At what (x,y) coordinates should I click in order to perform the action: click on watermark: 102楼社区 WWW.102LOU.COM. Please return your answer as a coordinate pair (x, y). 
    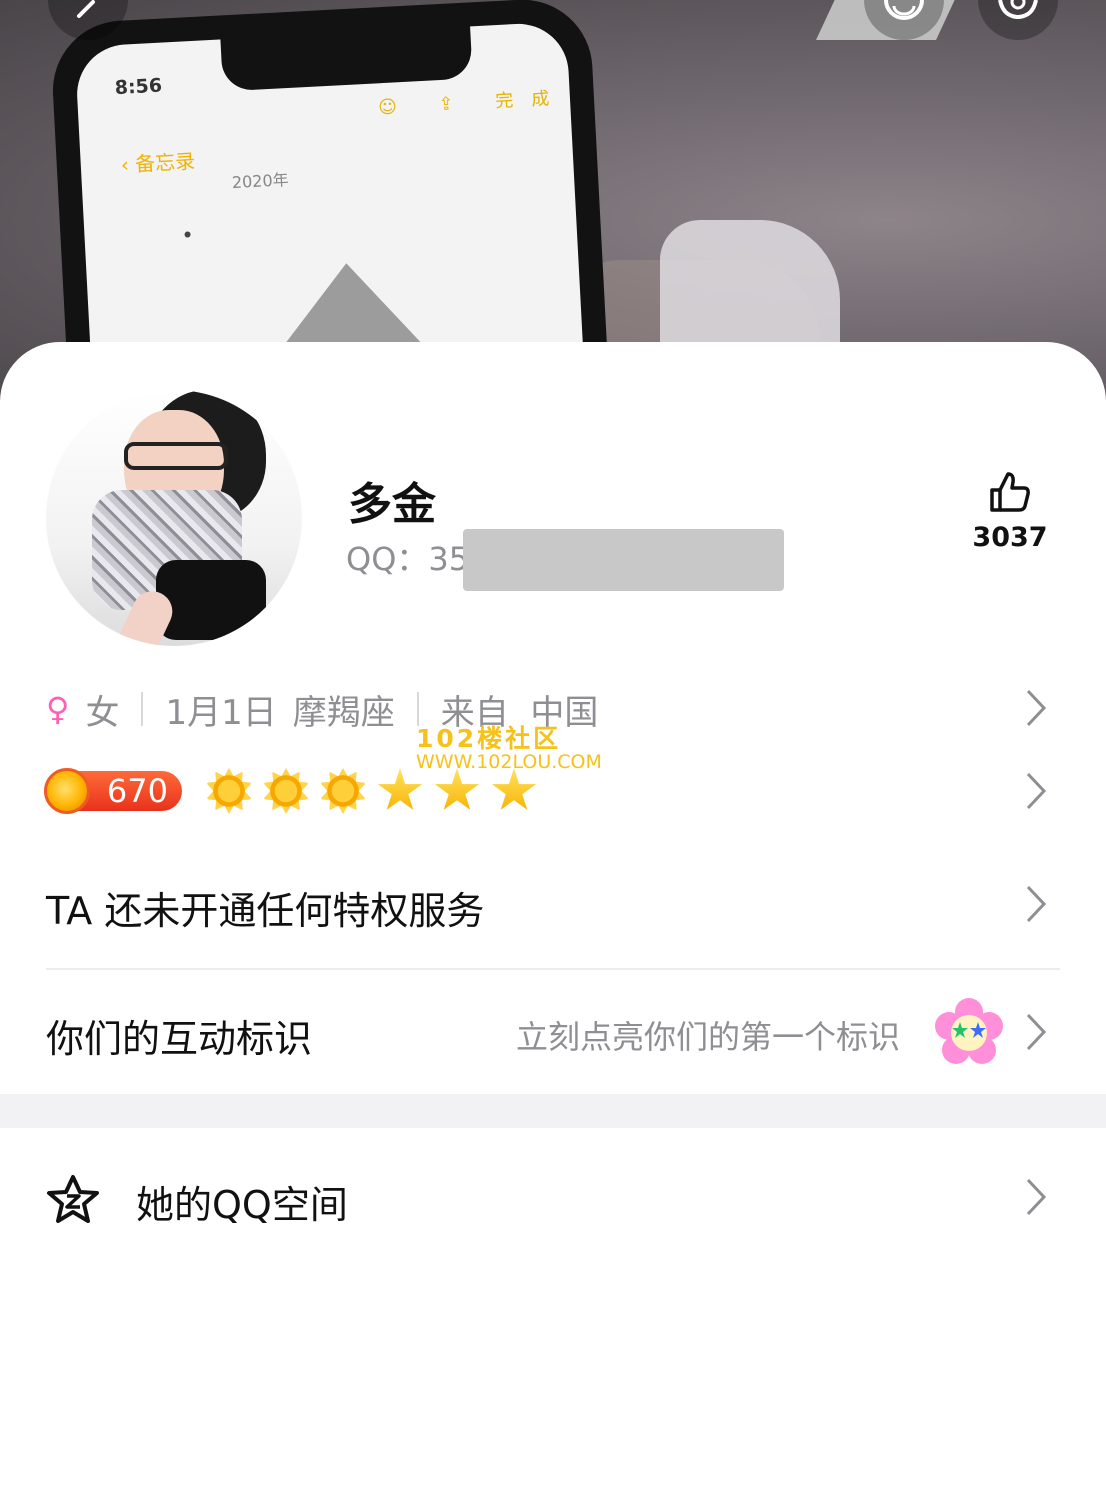
    Looking at the image, I should click on (509, 749).